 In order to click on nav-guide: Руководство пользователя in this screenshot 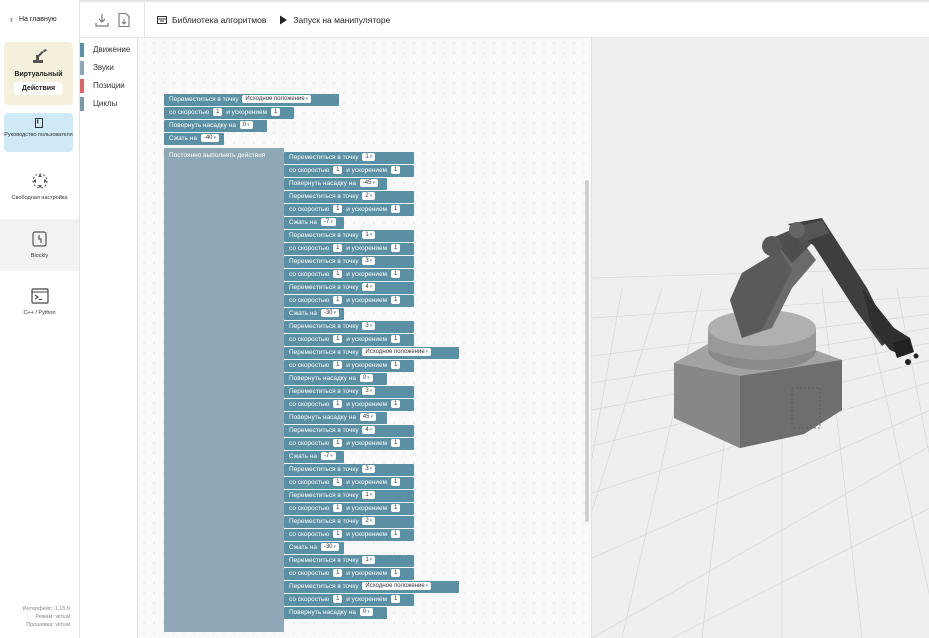, I will do `click(38, 132)`.